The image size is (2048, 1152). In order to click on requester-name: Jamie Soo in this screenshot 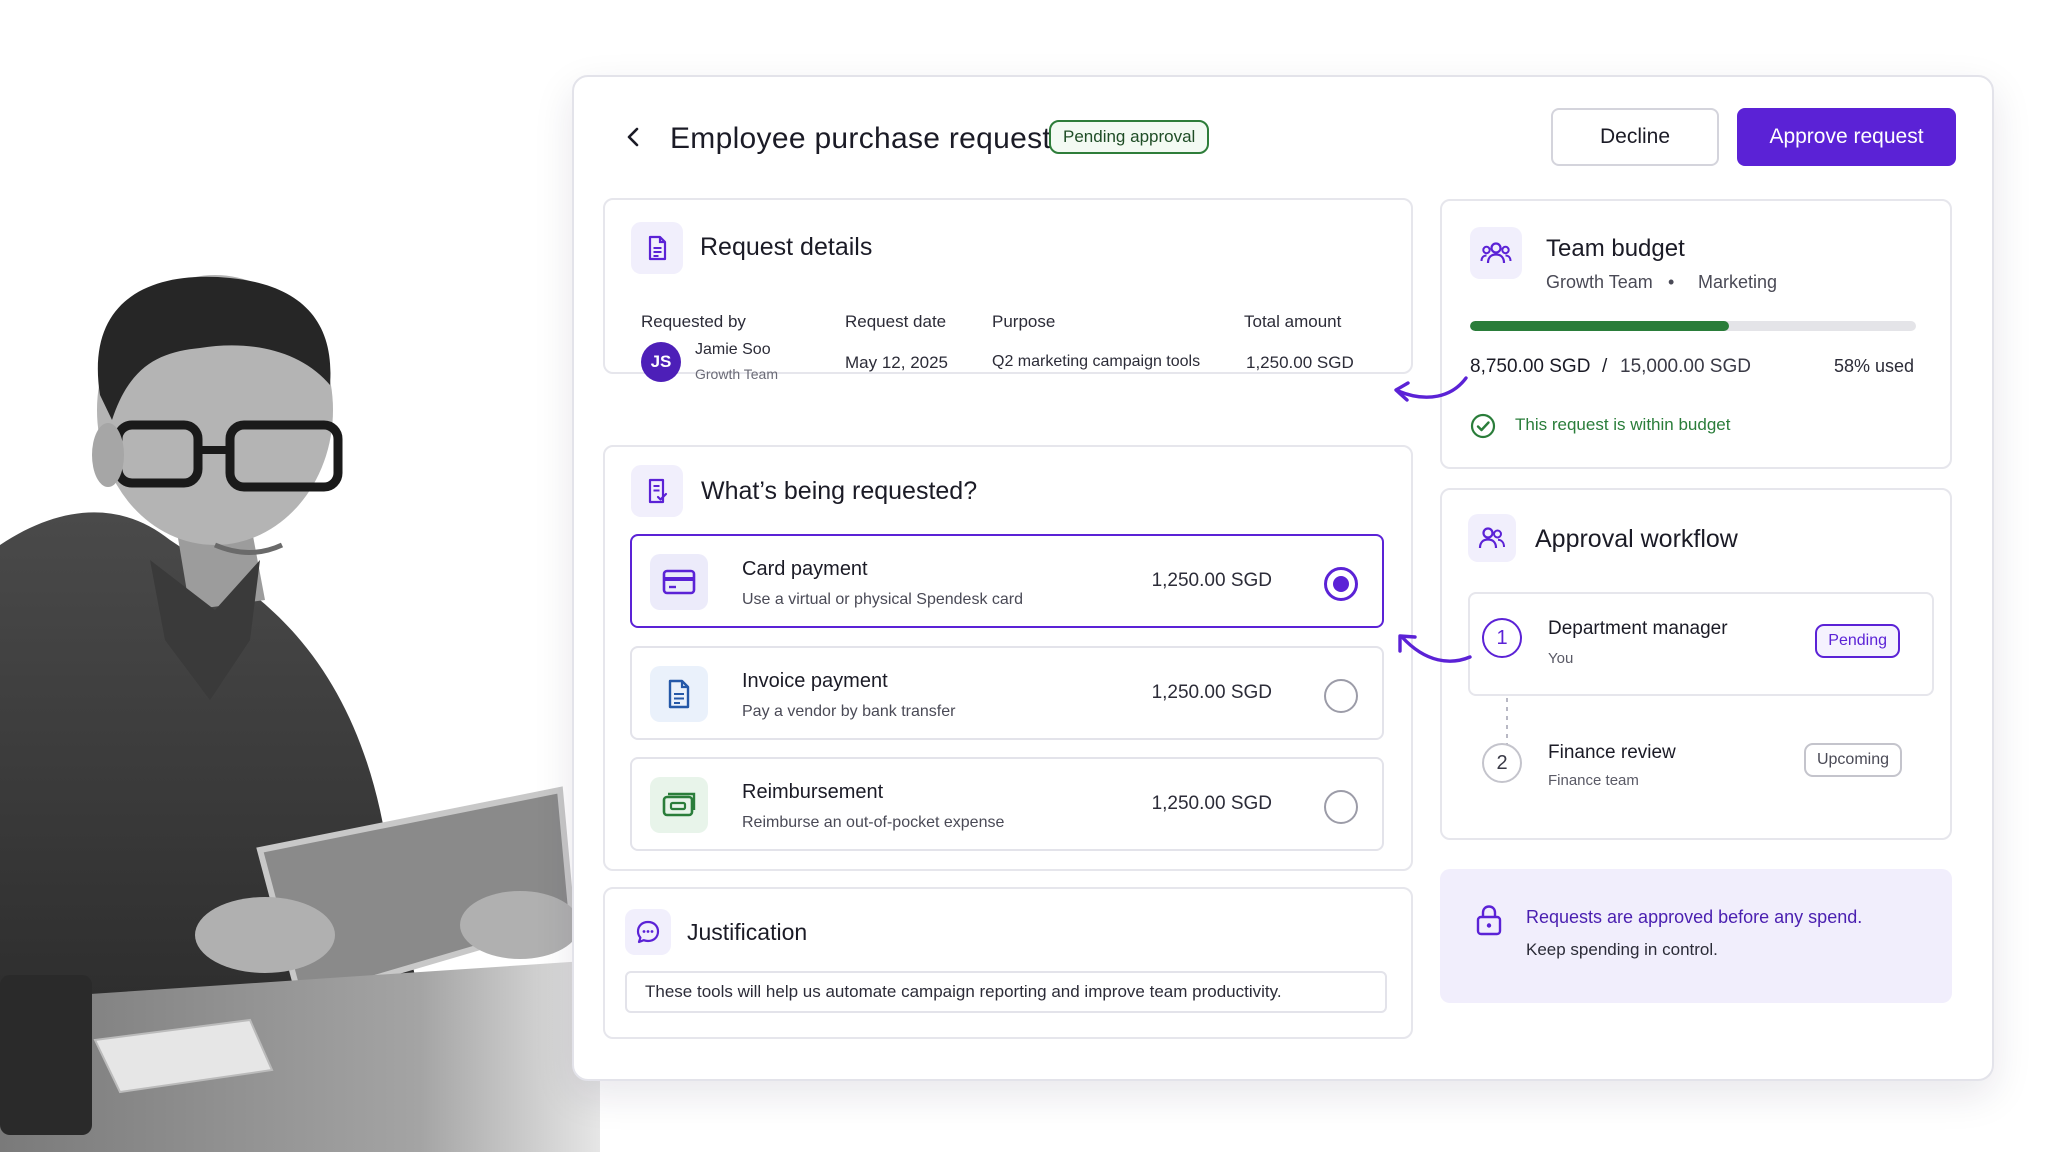, I will do `click(733, 349)`.